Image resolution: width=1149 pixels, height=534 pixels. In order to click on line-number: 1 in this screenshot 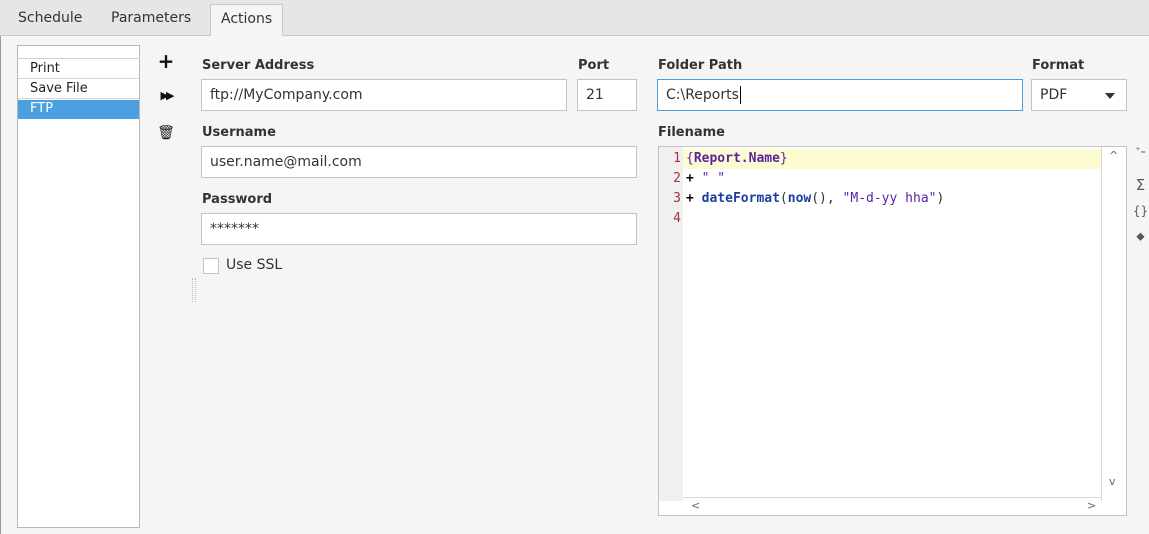, I will do `click(677, 158)`.